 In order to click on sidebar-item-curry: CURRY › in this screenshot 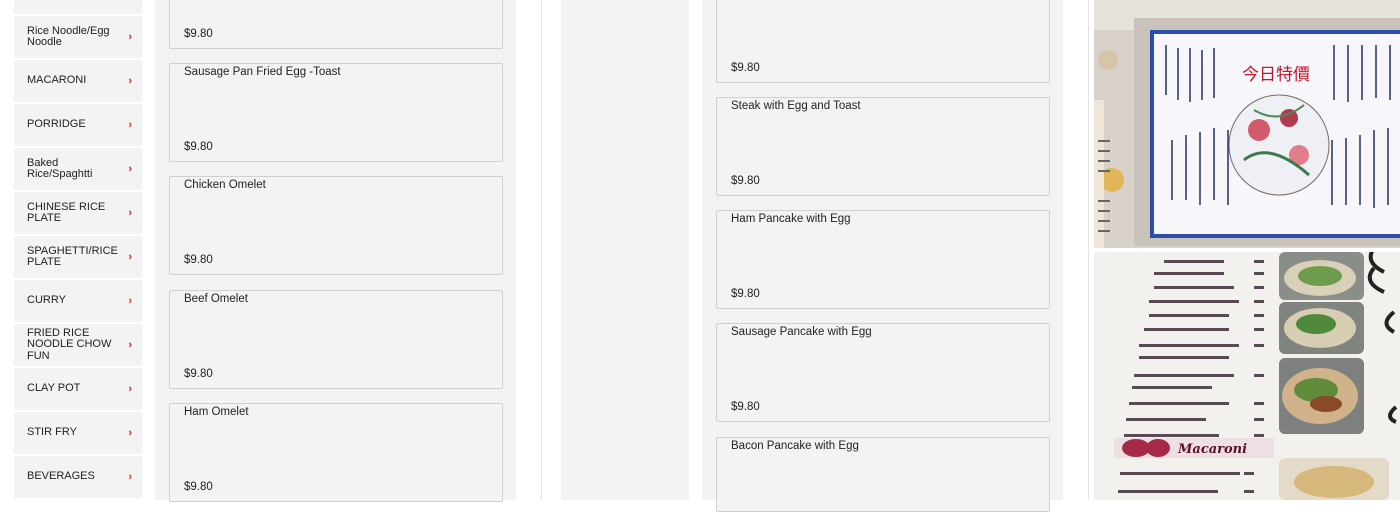, I will do `click(78, 301)`.